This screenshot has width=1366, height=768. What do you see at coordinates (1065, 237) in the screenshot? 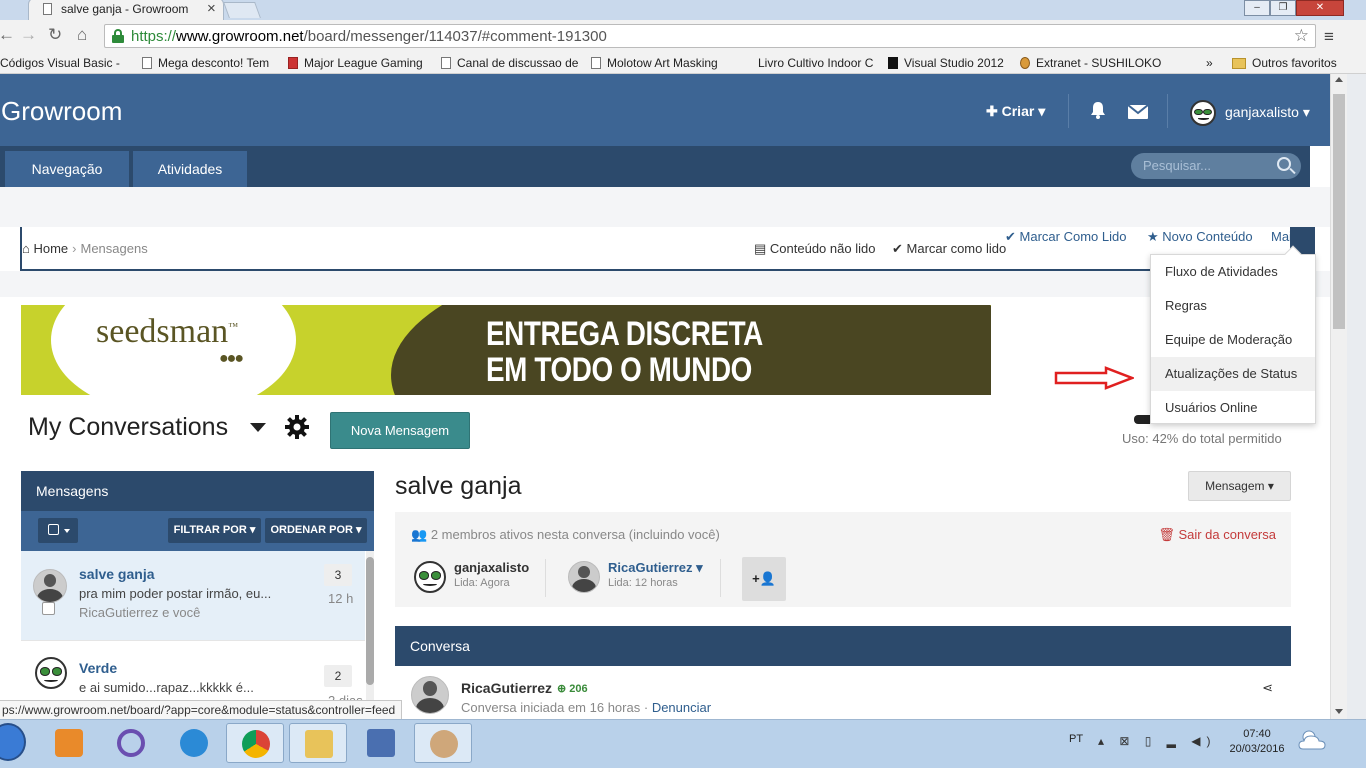
I see `mark-all-read-link: ✔ Marcar Como Lido` at bounding box center [1065, 237].